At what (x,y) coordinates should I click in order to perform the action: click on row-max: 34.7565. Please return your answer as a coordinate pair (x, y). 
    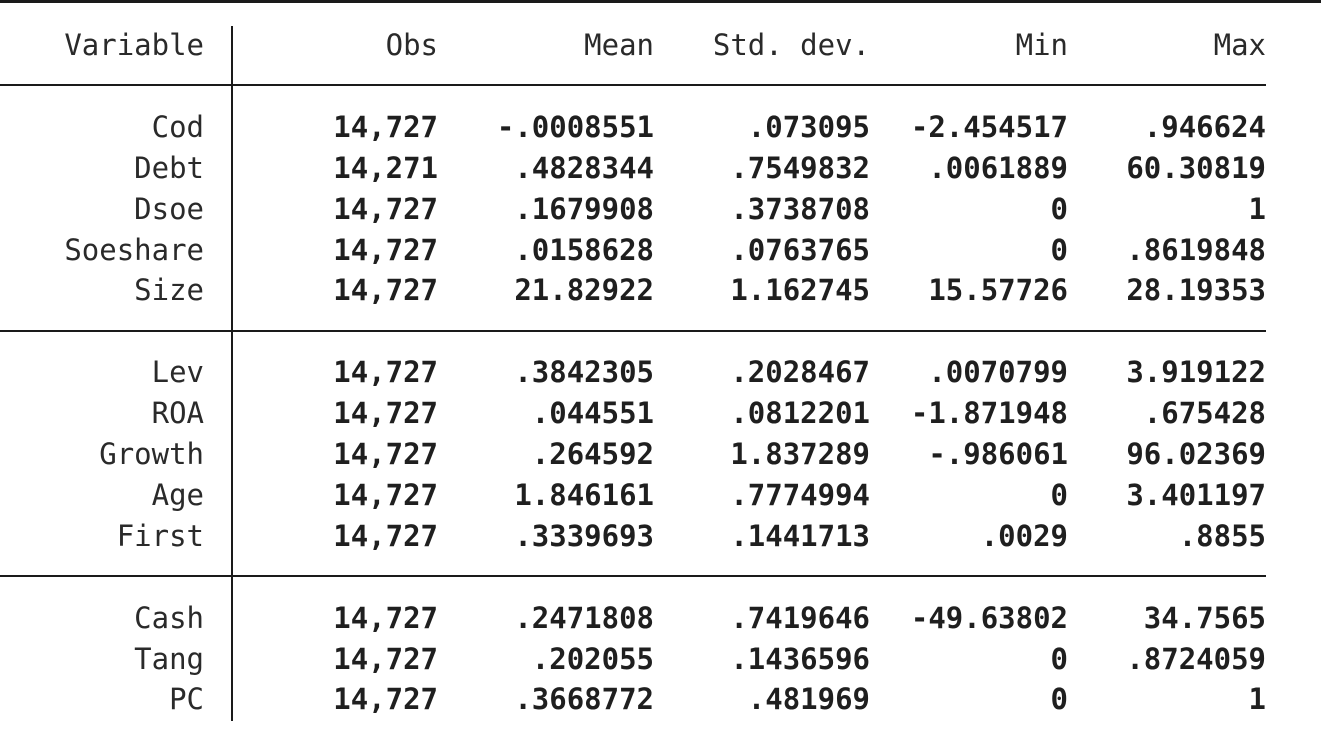
    Looking at the image, I should click on (1204, 618).